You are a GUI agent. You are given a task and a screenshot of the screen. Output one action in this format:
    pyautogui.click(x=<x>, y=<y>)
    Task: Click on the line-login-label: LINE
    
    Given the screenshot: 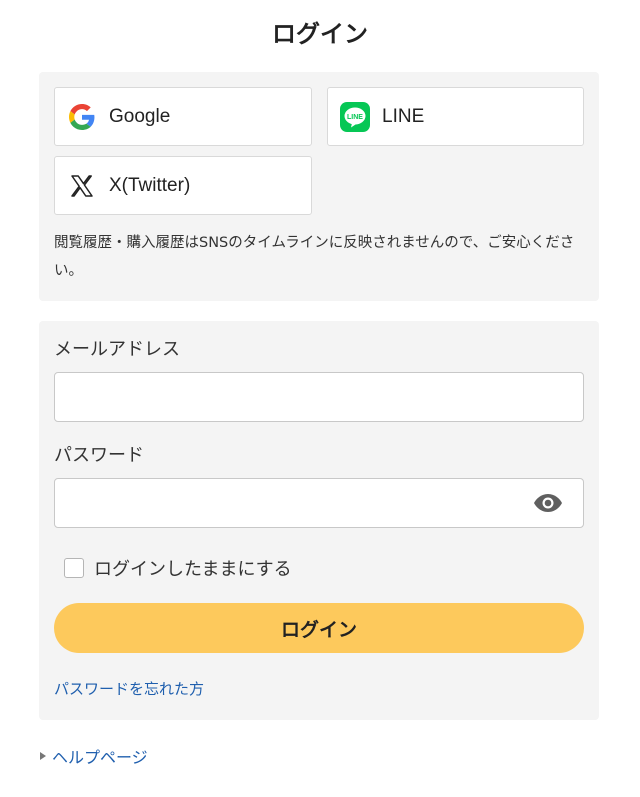 What is the action you would take?
    pyautogui.click(x=403, y=116)
    